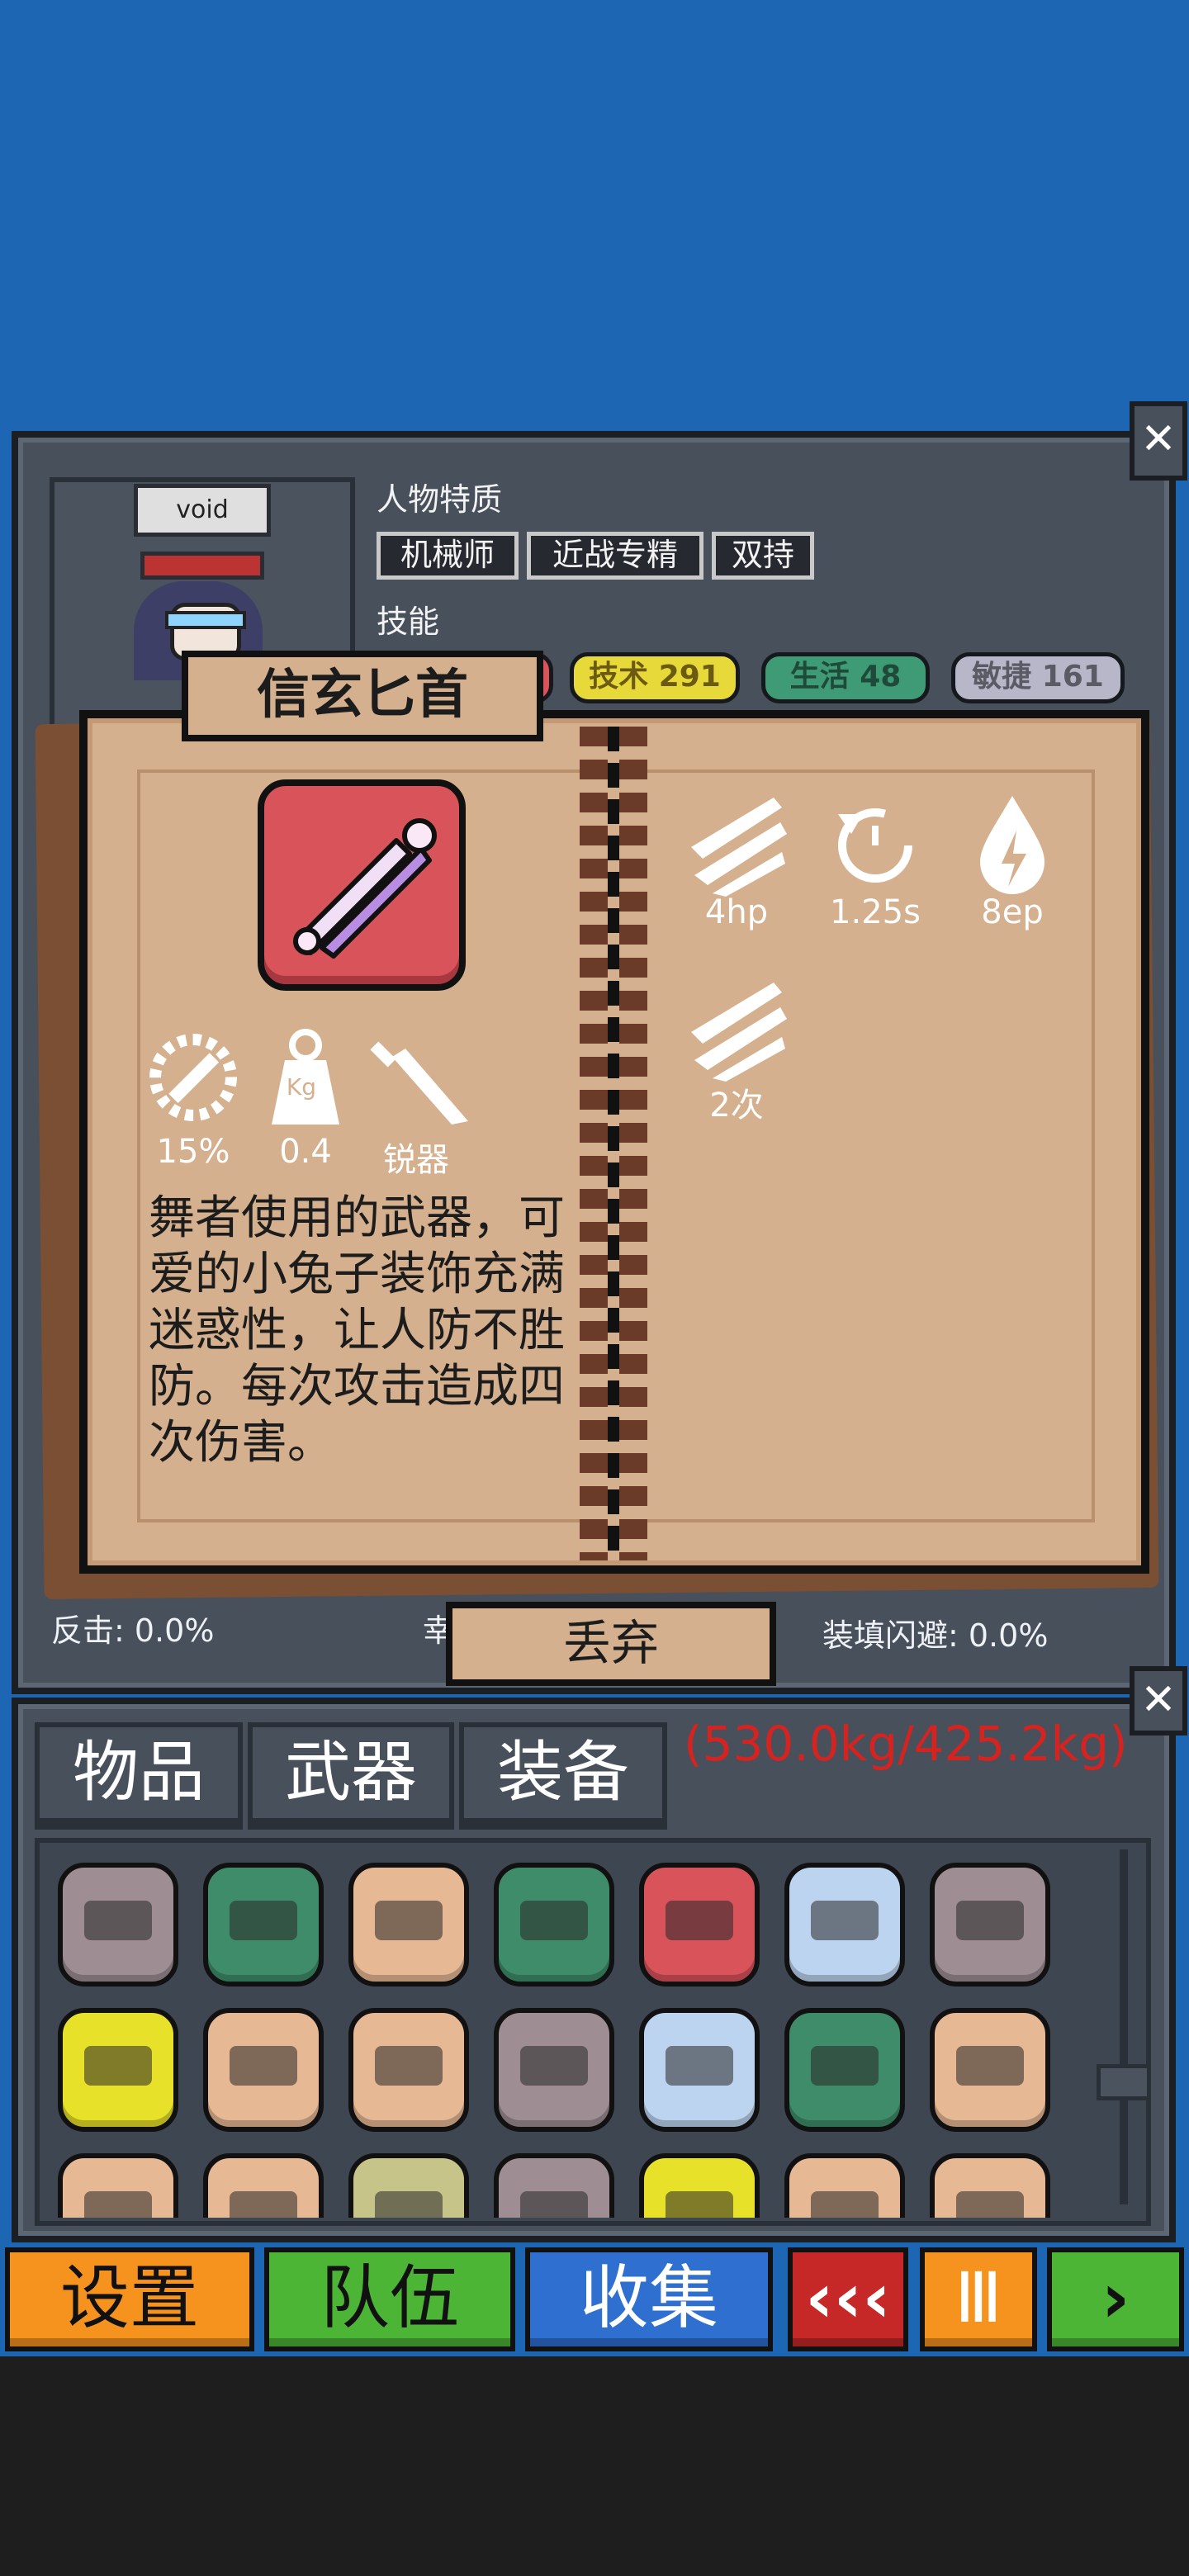  Describe the element at coordinates (978, 2299) in the screenshot. I see `pause-button: Ⅲ` at that location.